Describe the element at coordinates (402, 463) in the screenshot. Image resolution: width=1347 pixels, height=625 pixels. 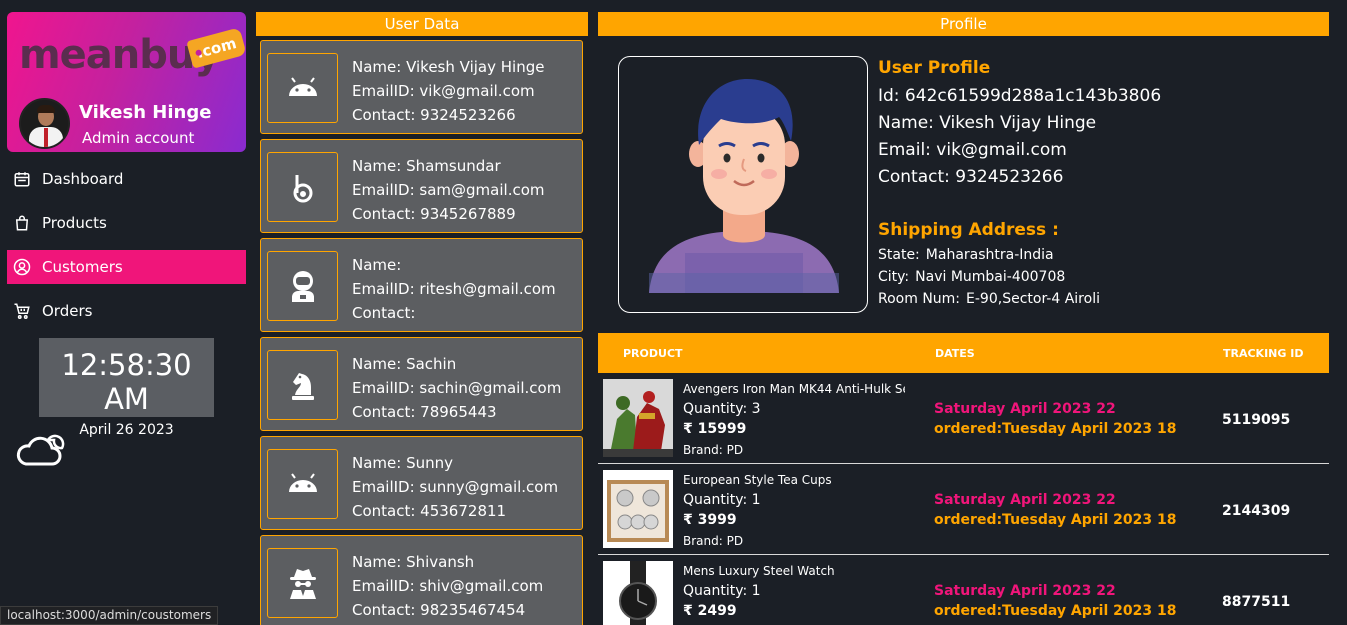
I see `user-name: Name: Sunny` at that location.